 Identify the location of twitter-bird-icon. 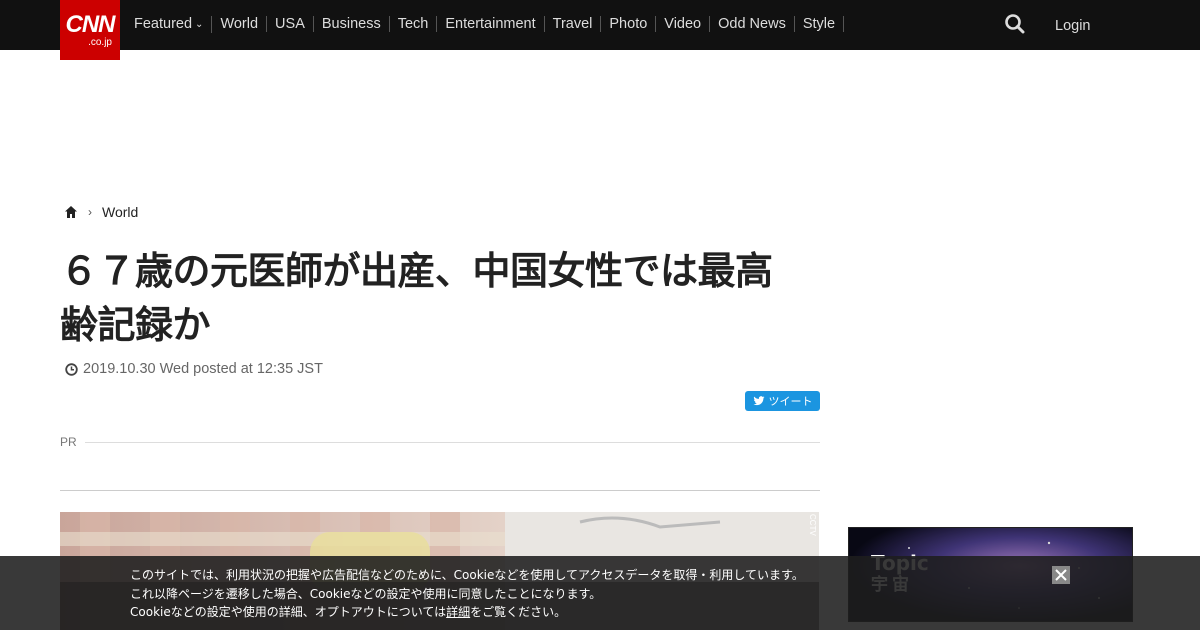
(758, 401).